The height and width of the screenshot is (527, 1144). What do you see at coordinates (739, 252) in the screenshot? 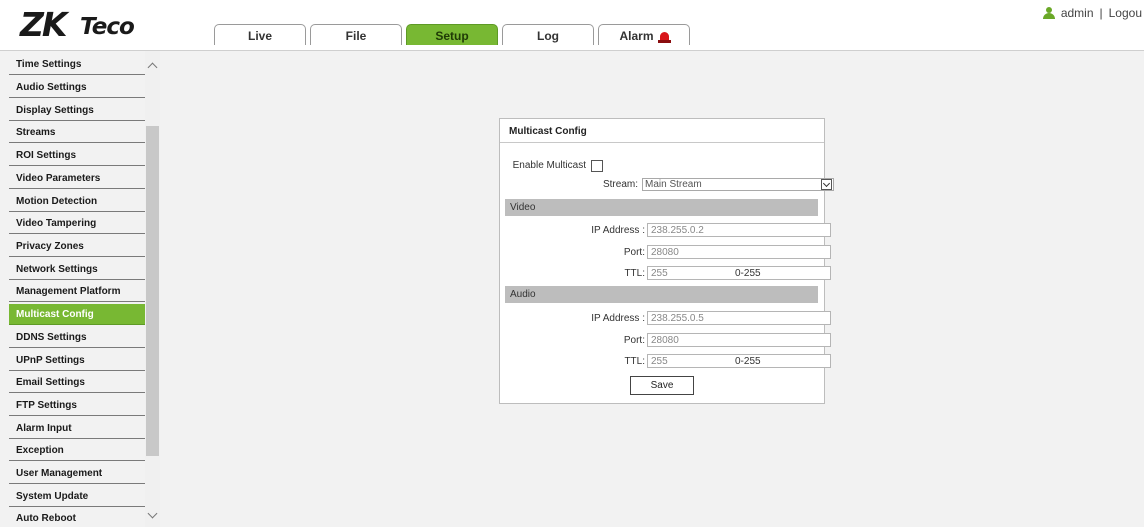
I see `video-port-field: 28080` at bounding box center [739, 252].